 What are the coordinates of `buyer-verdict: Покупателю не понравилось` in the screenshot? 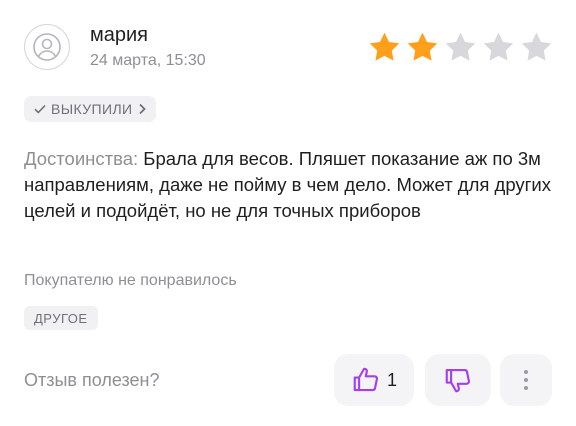 It's located at (130, 280).